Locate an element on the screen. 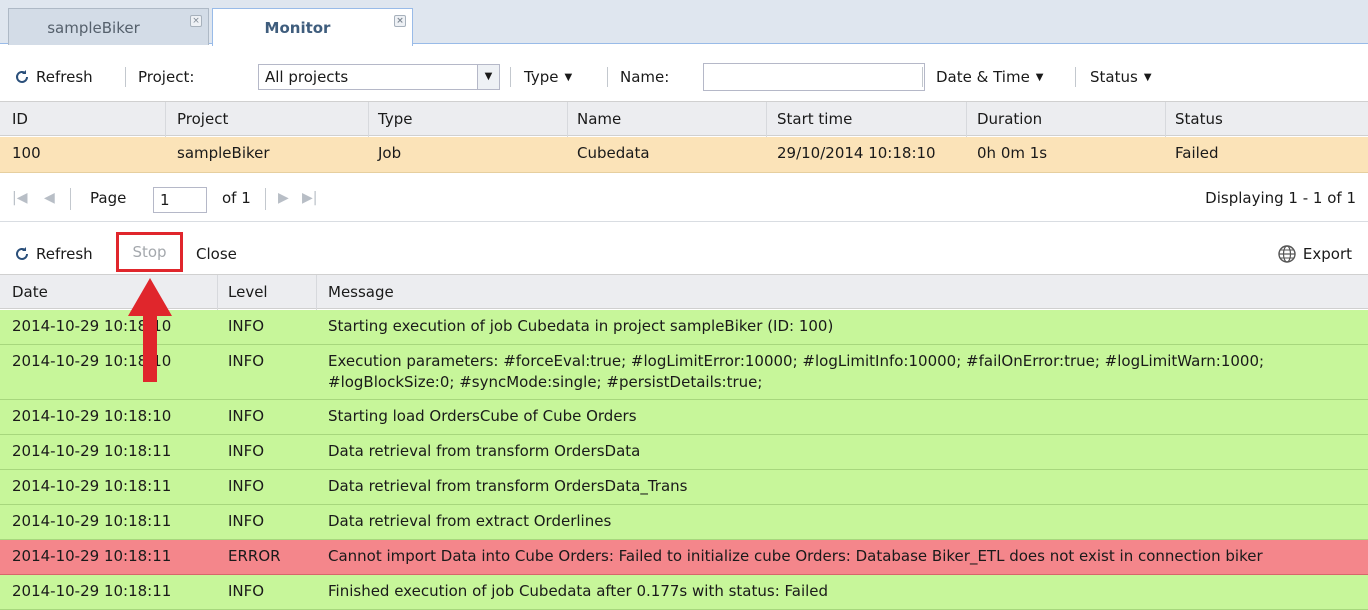 The width and height of the screenshot is (1368, 610). name-label: Name: is located at coordinates (645, 77).